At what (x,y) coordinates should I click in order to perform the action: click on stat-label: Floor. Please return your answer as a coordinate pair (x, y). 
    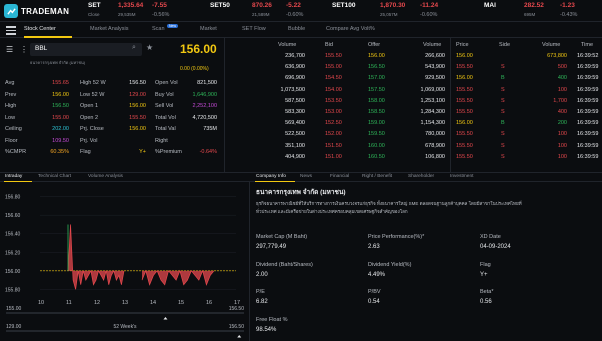
    Looking at the image, I should click on (11, 140).